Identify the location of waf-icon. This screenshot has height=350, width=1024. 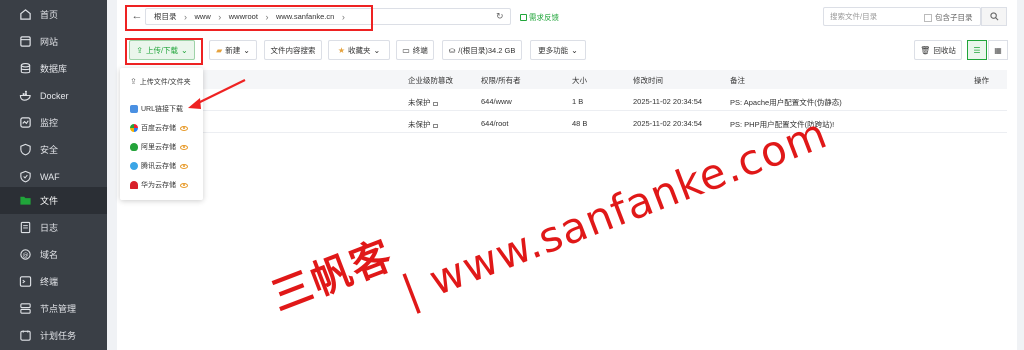
(25, 176).